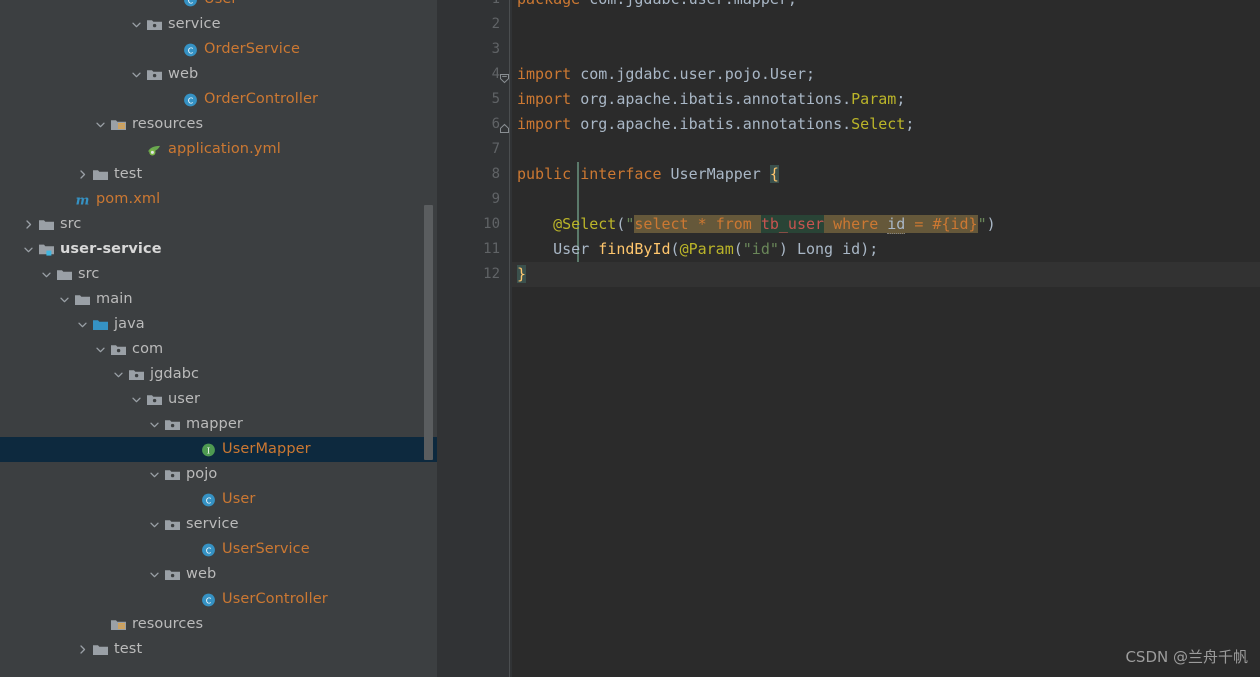 This screenshot has width=1260, height=677. I want to click on tree-node-label: main, so click(114, 299).